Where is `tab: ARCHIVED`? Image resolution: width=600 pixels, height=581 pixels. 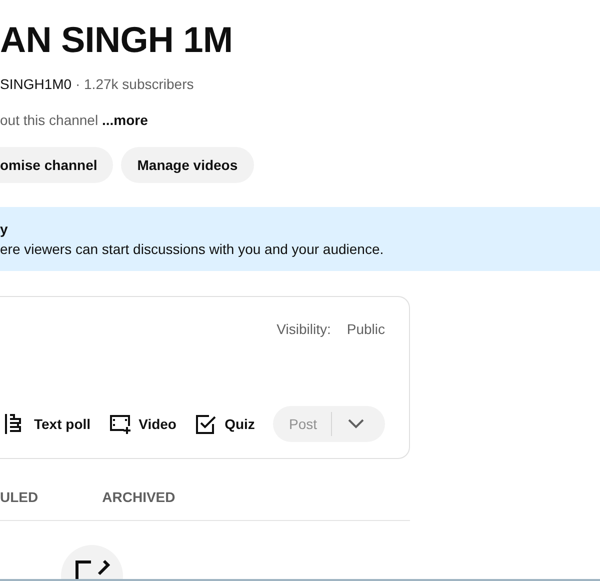 tab: ARCHIVED is located at coordinates (139, 497).